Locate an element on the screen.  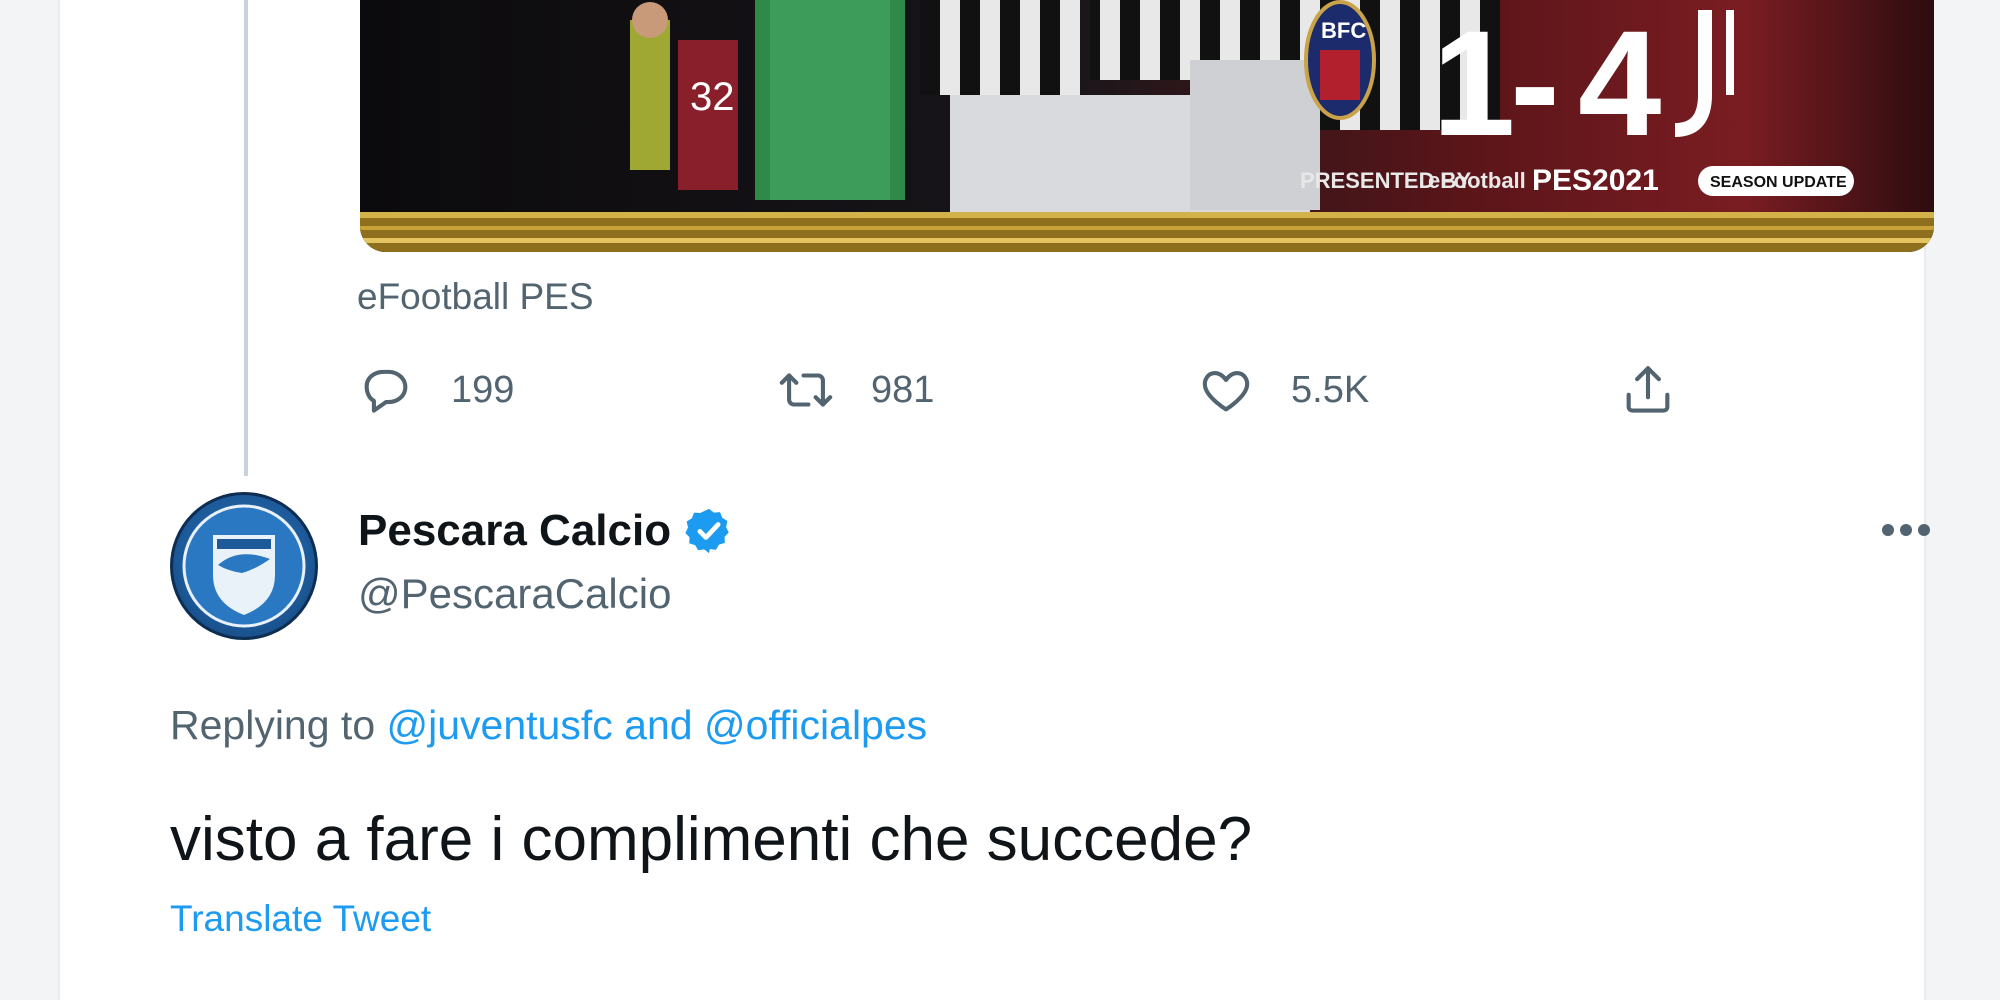
reply-button: 199 is located at coordinates (435, 390).